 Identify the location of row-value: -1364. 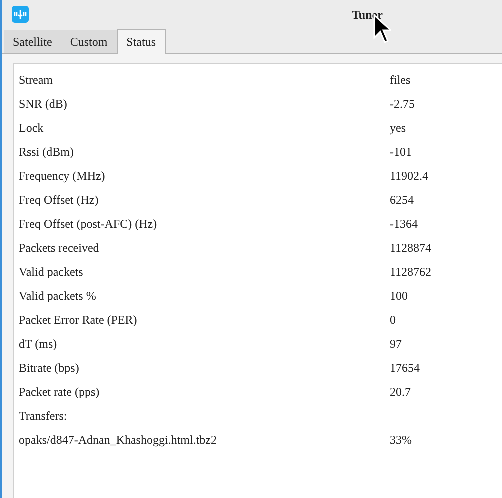
(404, 224).